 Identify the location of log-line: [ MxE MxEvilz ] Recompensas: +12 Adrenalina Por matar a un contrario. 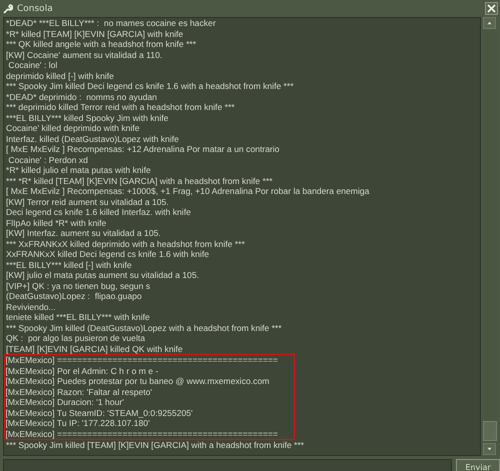
(143, 149).